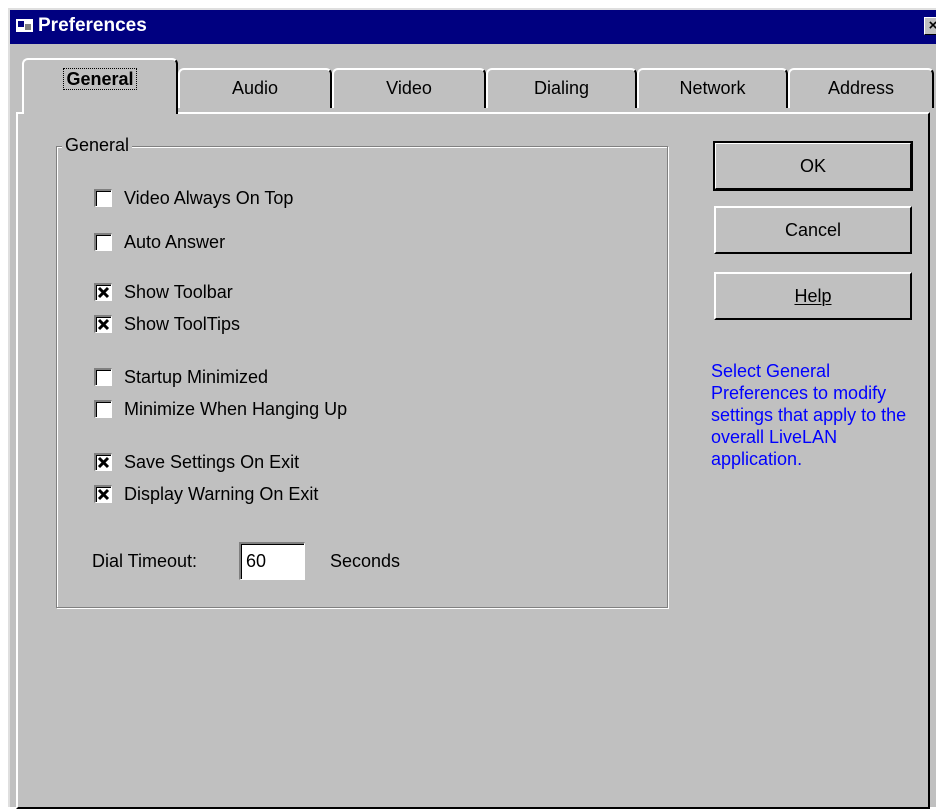 The height and width of the screenshot is (809, 936). I want to click on tab-address: Address, so click(861, 88).